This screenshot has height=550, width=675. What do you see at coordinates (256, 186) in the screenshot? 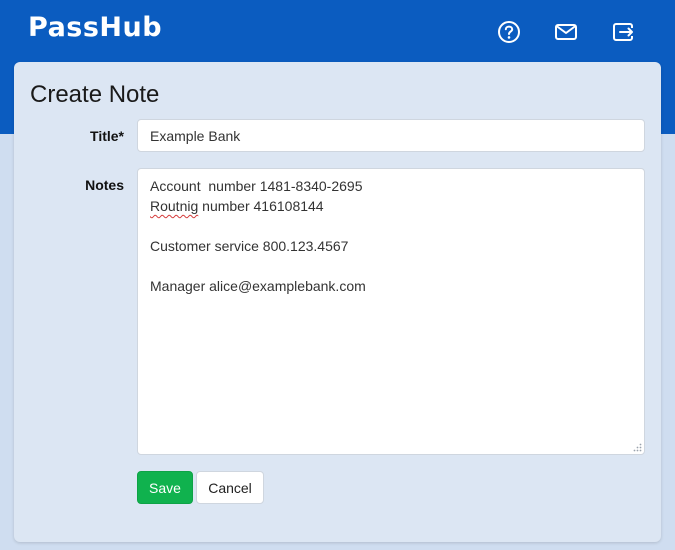
I see `notes-line: Account number 1481-8340-2695` at bounding box center [256, 186].